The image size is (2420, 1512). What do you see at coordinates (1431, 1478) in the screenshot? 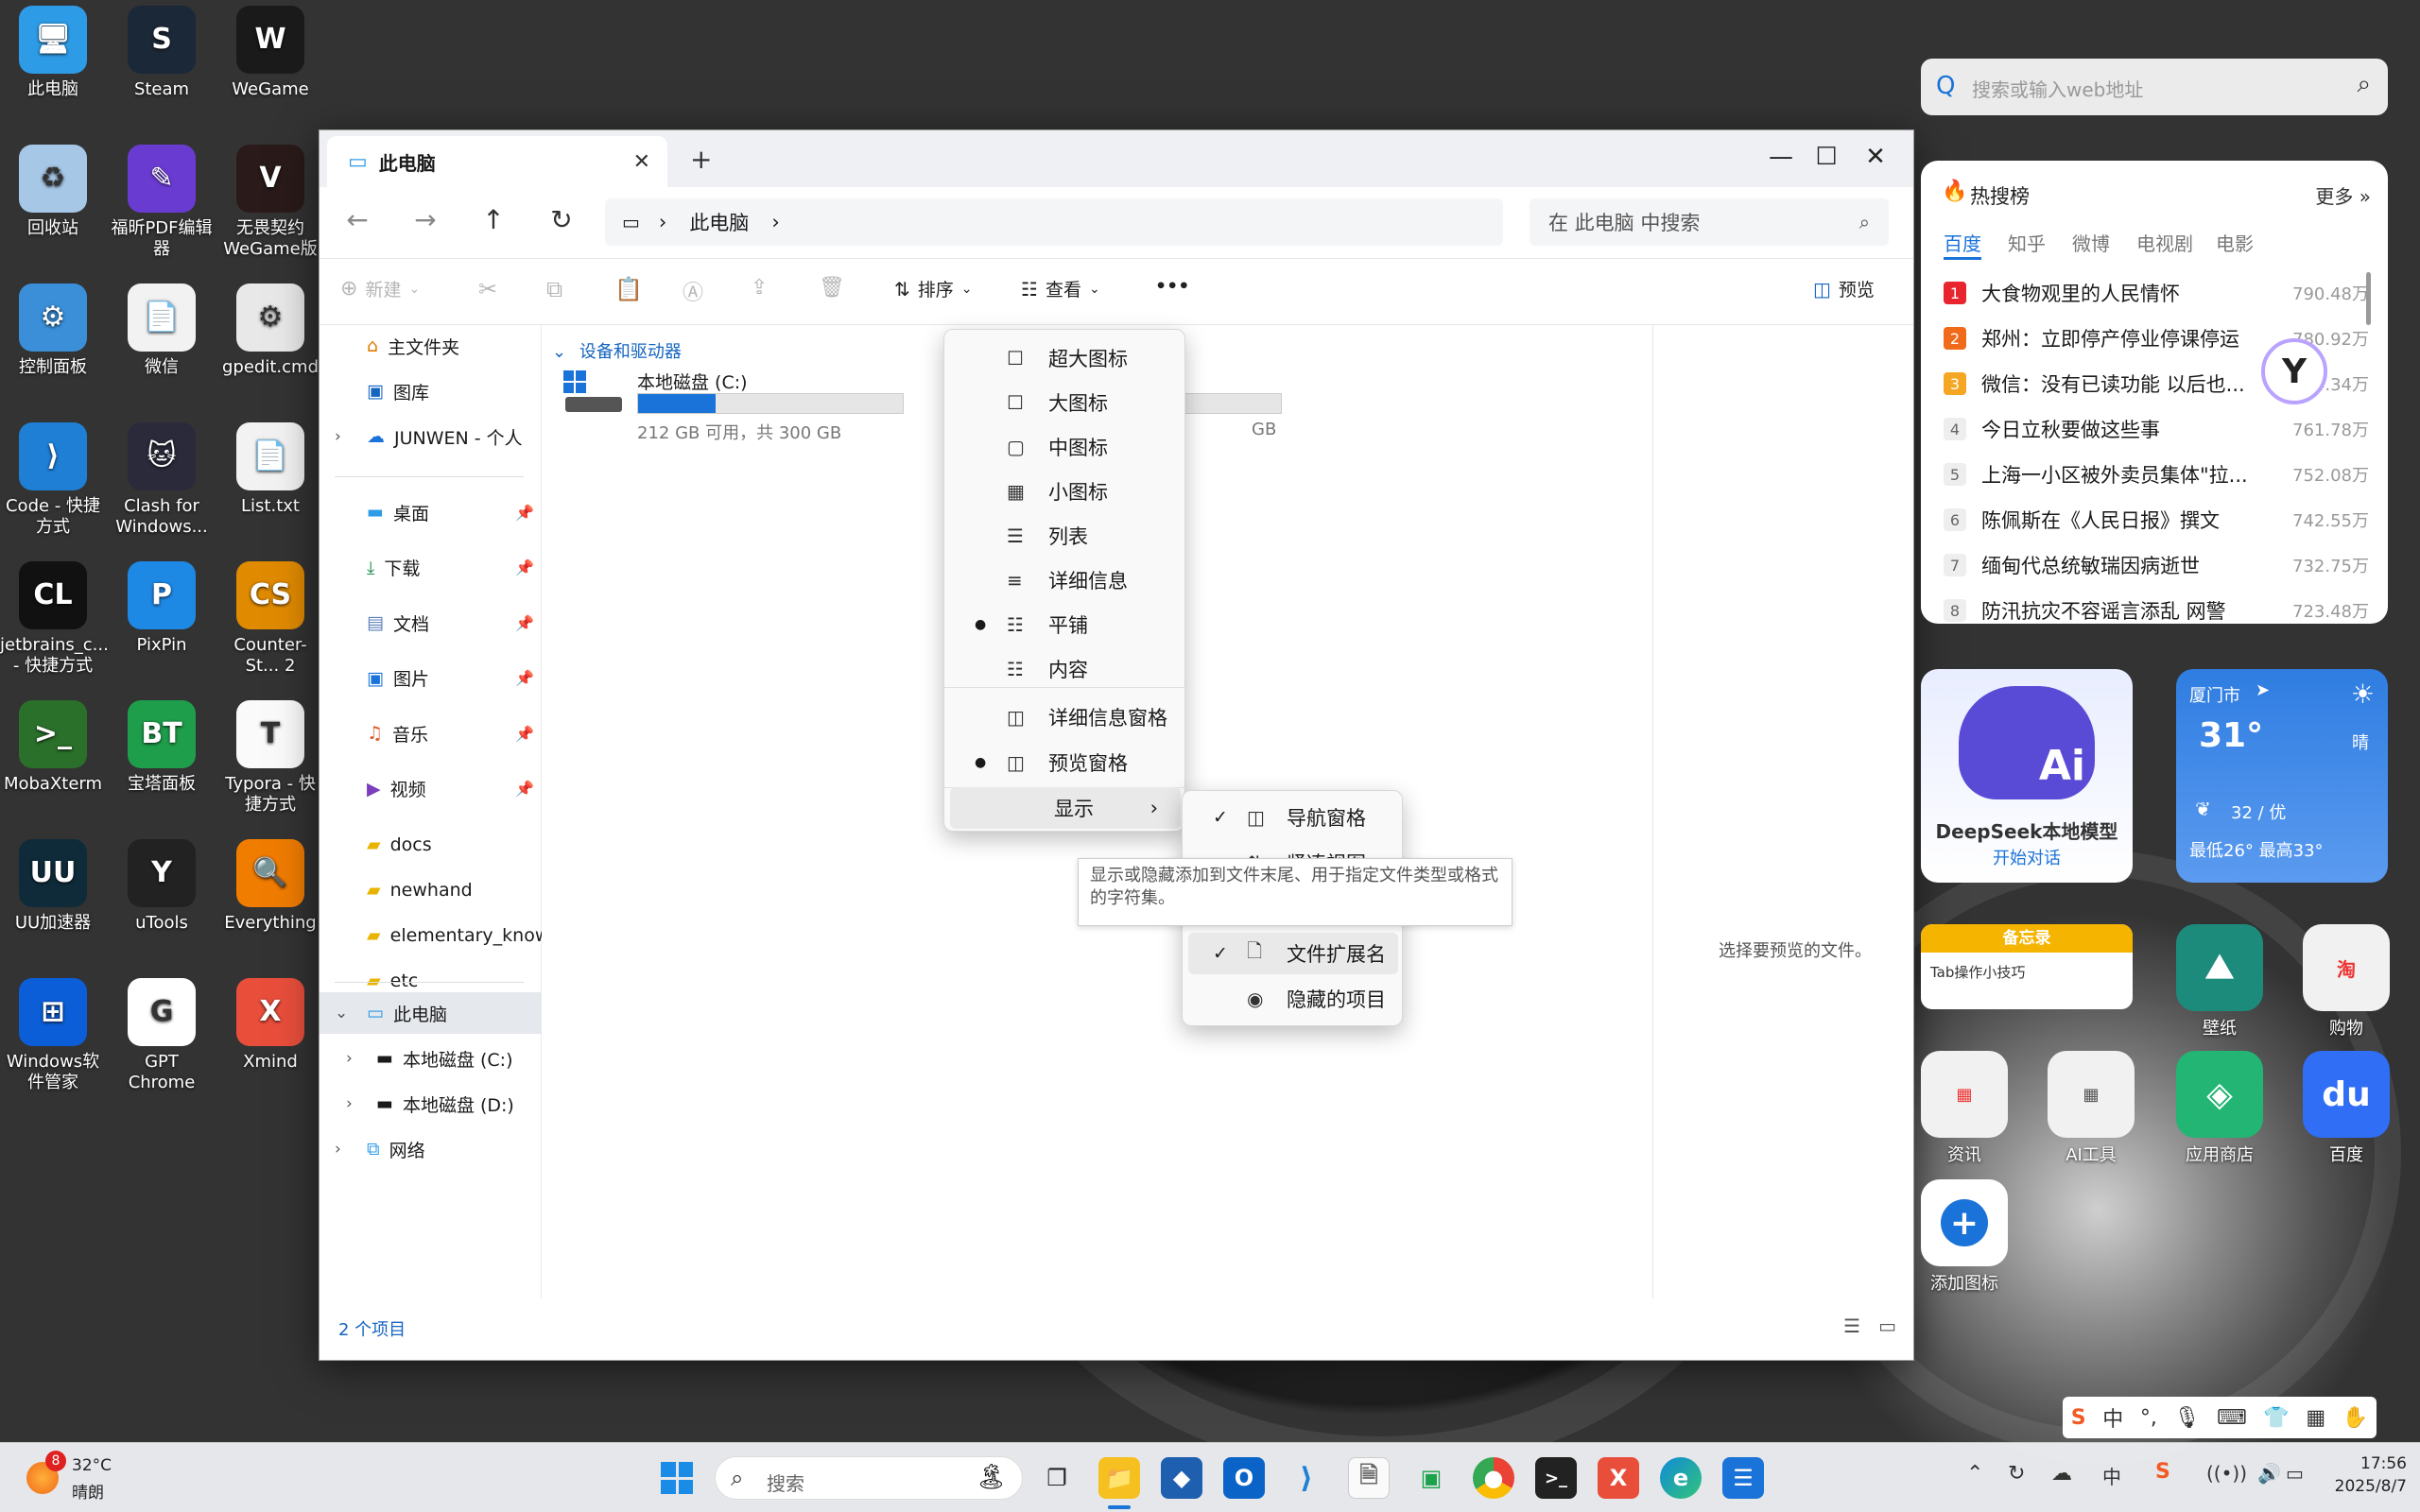
I see `remote-desktop-taskbar-icon: ▣` at bounding box center [1431, 1478].